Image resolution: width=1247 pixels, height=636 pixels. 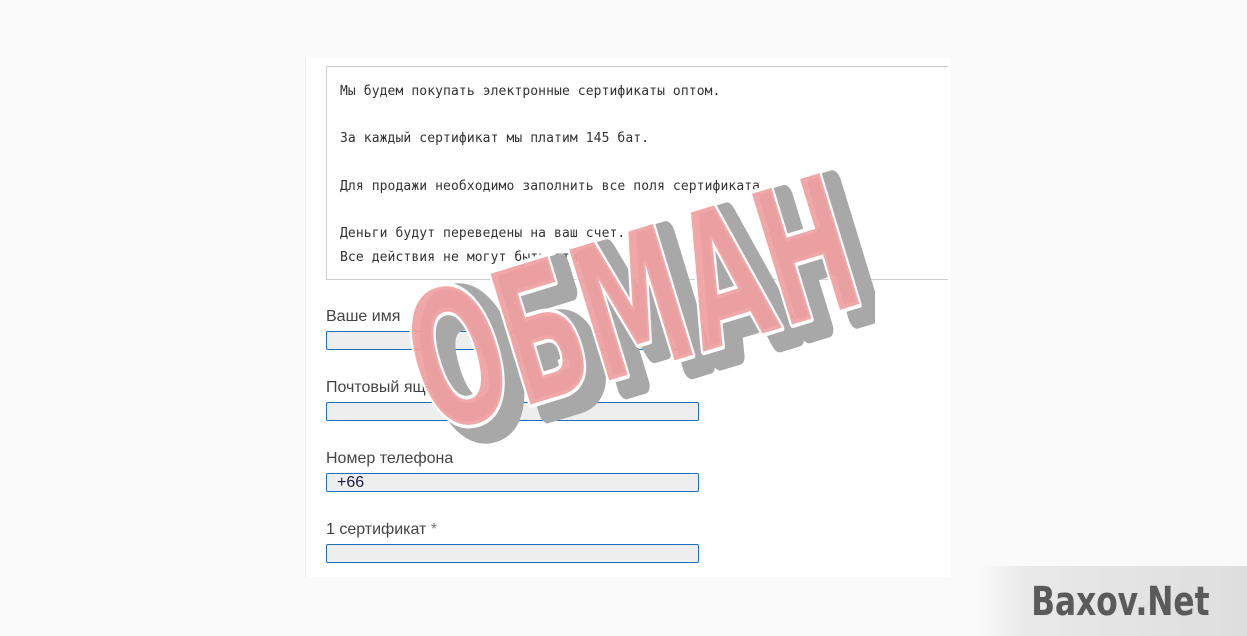 What do you see at coordinates (512, 553) in the screenshot?
I see `certificate-input` at bounding box center [512, 553].